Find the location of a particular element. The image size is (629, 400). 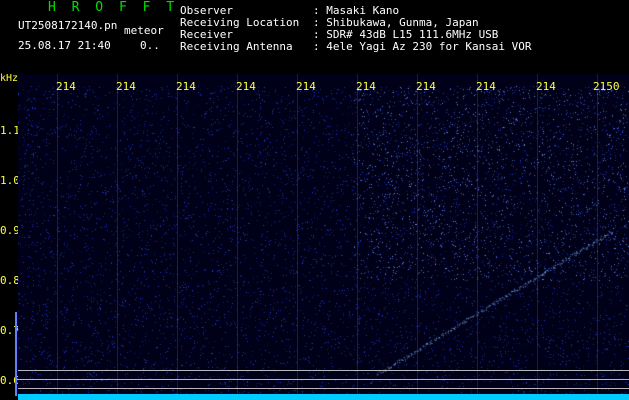

app-title: H R O F F T is located at coordinates (113, 7).